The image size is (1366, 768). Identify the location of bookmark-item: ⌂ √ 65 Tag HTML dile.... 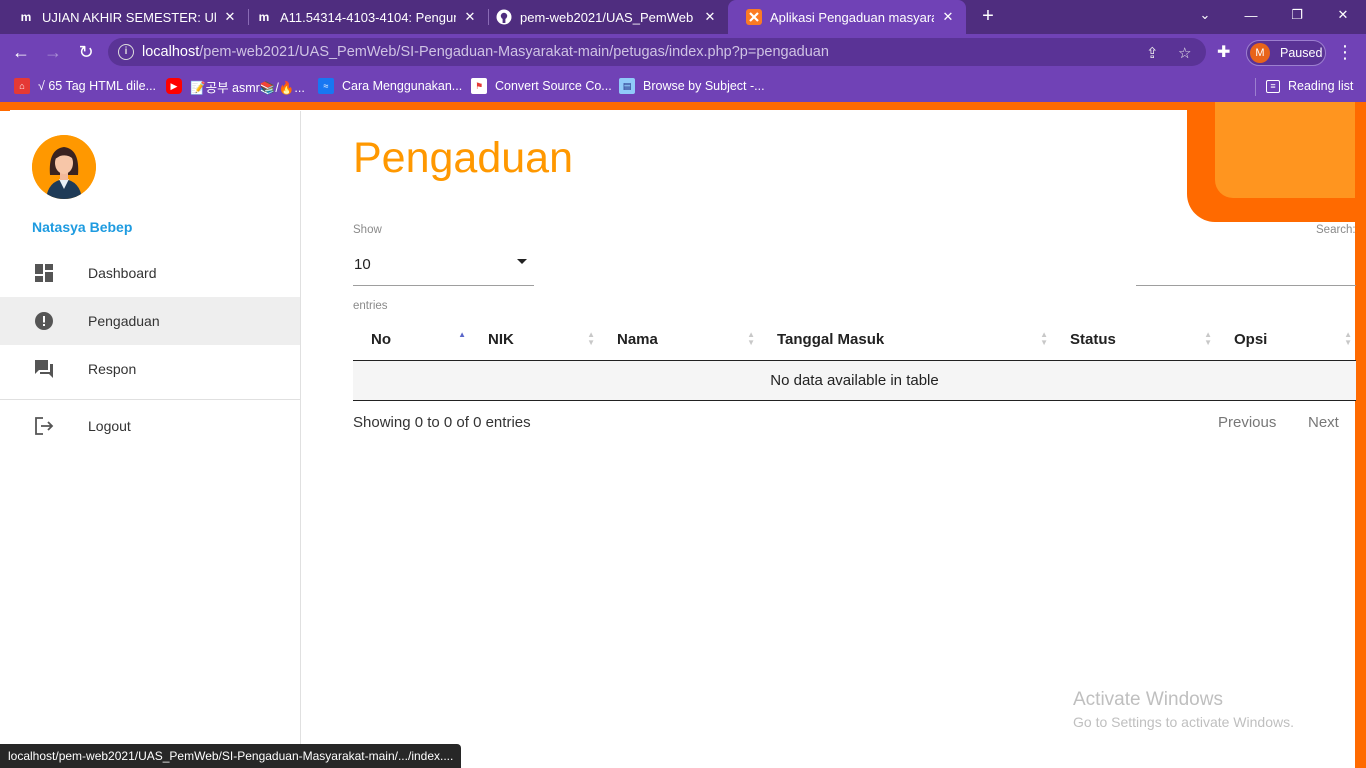
(85, 86).